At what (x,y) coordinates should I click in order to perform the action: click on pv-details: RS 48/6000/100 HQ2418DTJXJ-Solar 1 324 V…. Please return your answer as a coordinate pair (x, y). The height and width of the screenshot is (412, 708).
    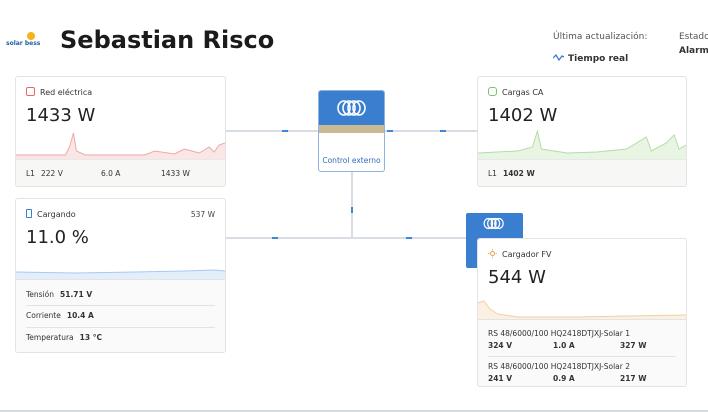
    Looking at the image, I should click on (582, 352).